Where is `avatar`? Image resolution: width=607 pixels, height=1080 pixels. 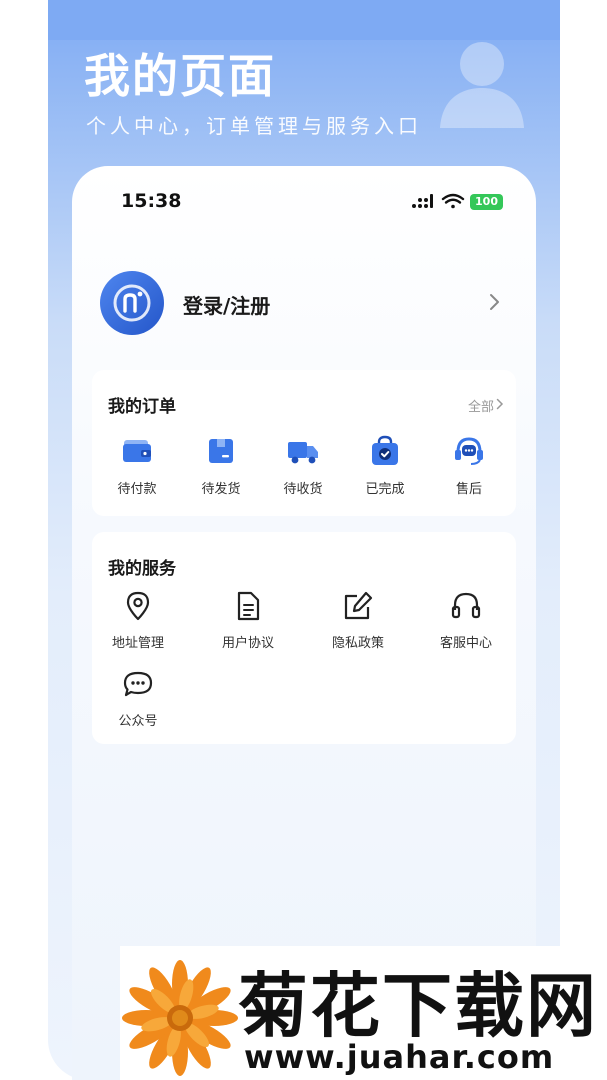 avatar is located at coordinates (132, 303).